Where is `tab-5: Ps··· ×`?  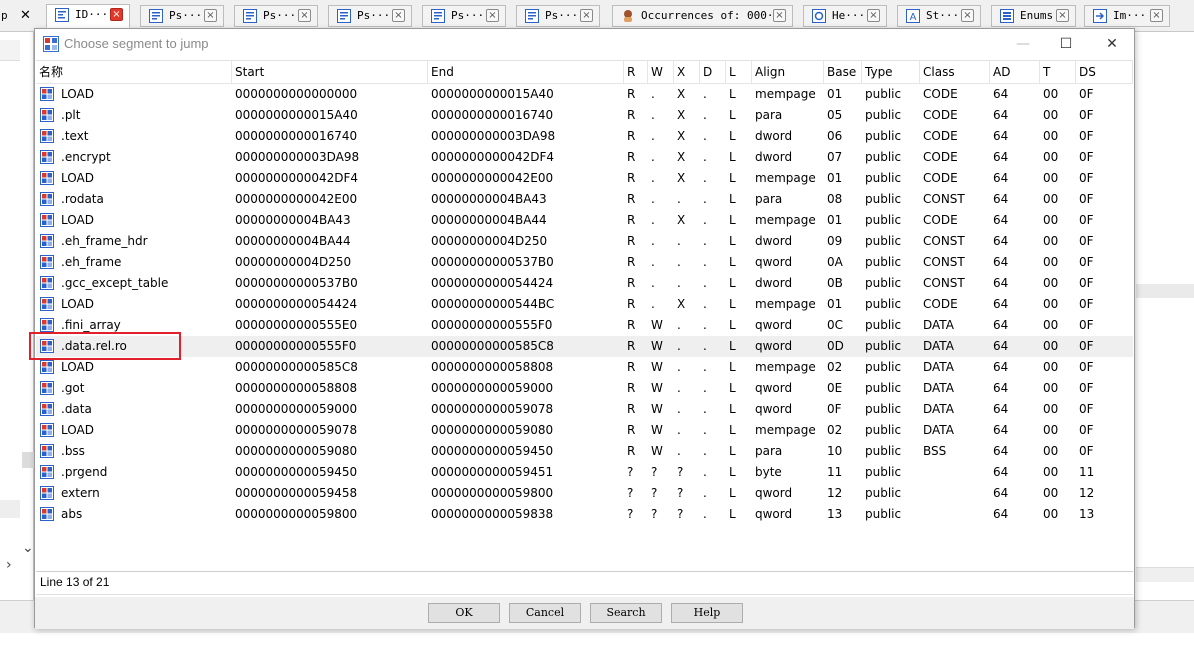
tab-5: Ps··· × is located at coordinates (558, 16).